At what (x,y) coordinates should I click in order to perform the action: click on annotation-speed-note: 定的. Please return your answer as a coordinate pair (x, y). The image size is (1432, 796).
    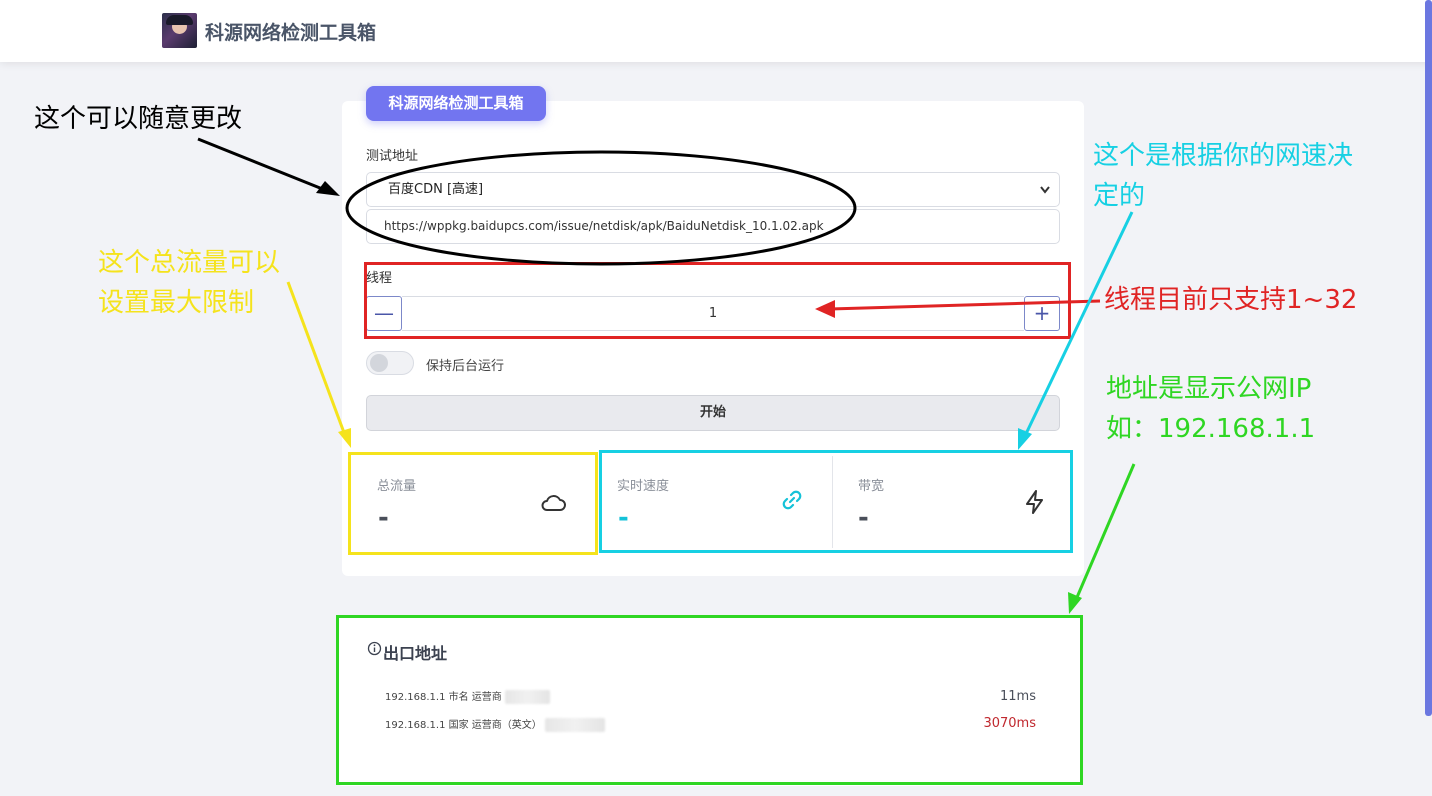
    Looking at the image, I should click on (1119, 196).